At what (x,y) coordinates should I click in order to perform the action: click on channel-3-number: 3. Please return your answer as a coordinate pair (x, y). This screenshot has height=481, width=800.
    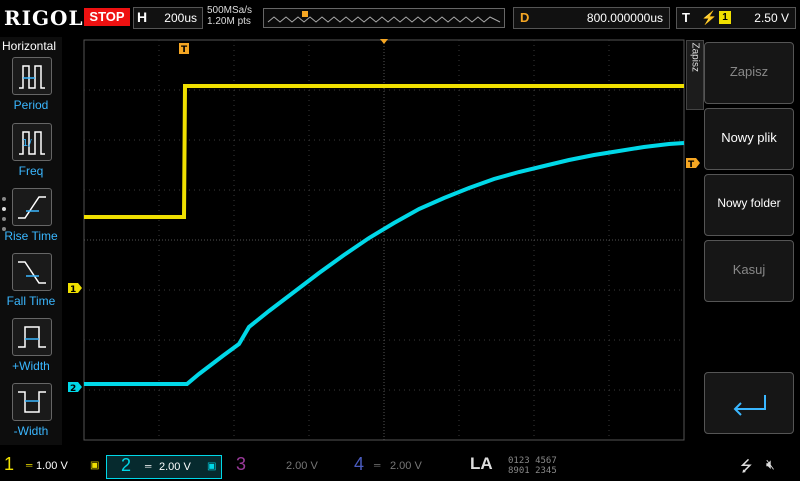
    Looking at the image, I should click on (241, 464).